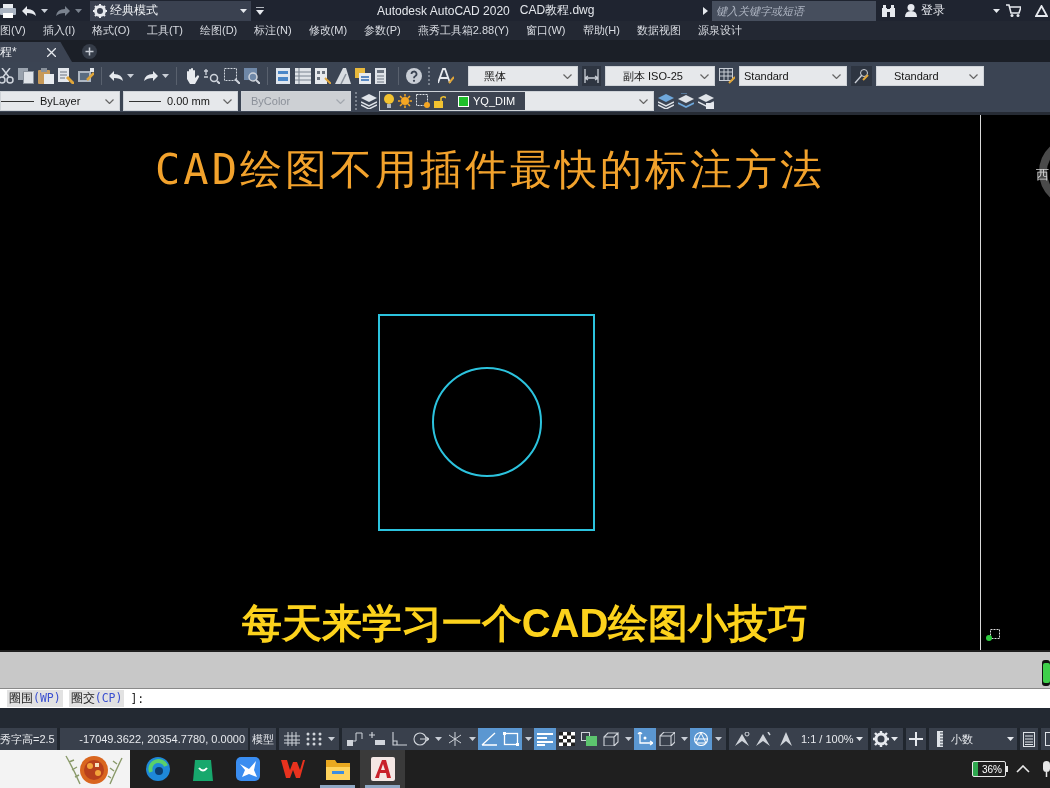 This screenshot has height=788, width=1050. Describe the element at coordinates (382, 30) in the screenshot. I see `menu-item: 参数(P)` at that location.